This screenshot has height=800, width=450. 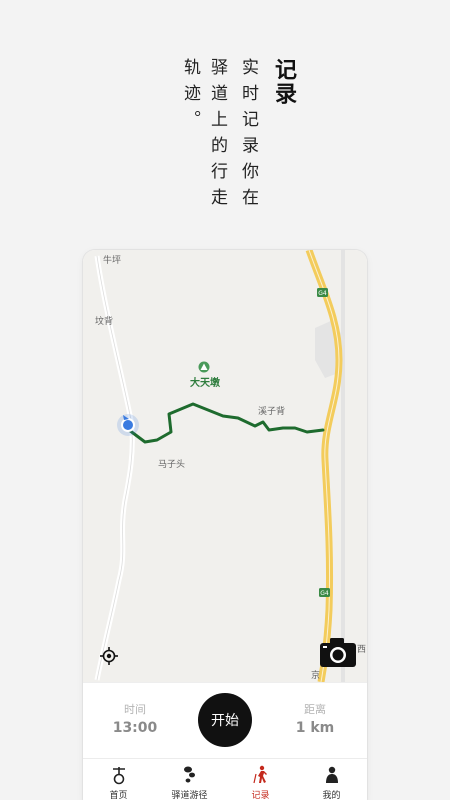 What do you see at coordinates (315, 709) in the screenshot?
I see `distance-label: 距离` at bounding box center [315, 709].